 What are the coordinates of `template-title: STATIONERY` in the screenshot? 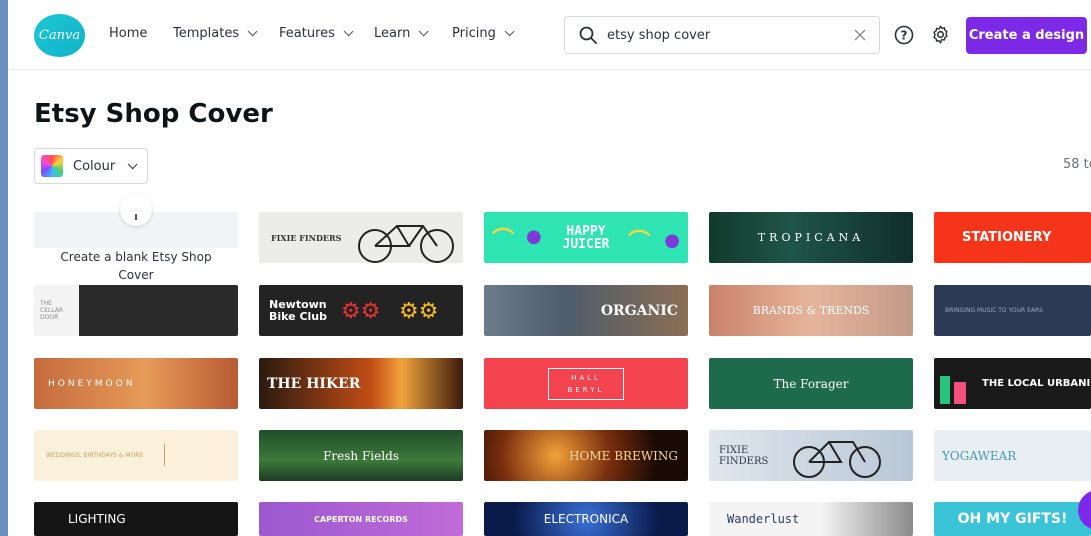 It's located at (1007, 237).